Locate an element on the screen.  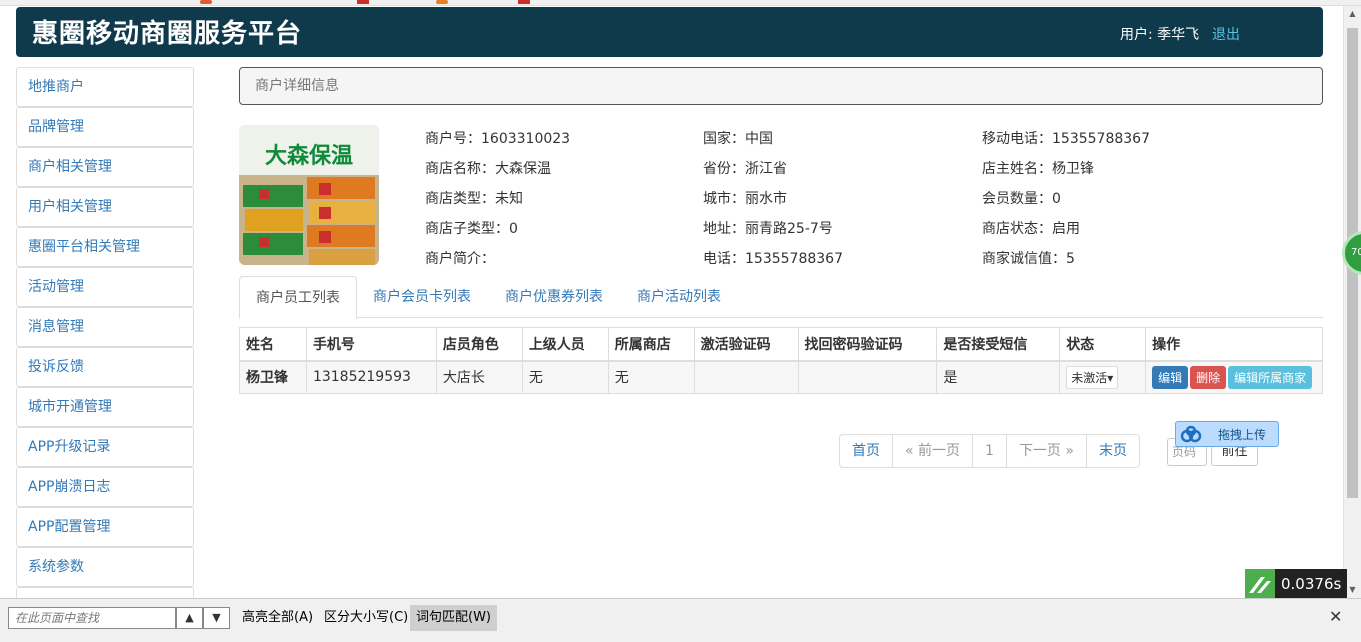
find-prev-icon: ▲ is located at coordinates (189, 618).